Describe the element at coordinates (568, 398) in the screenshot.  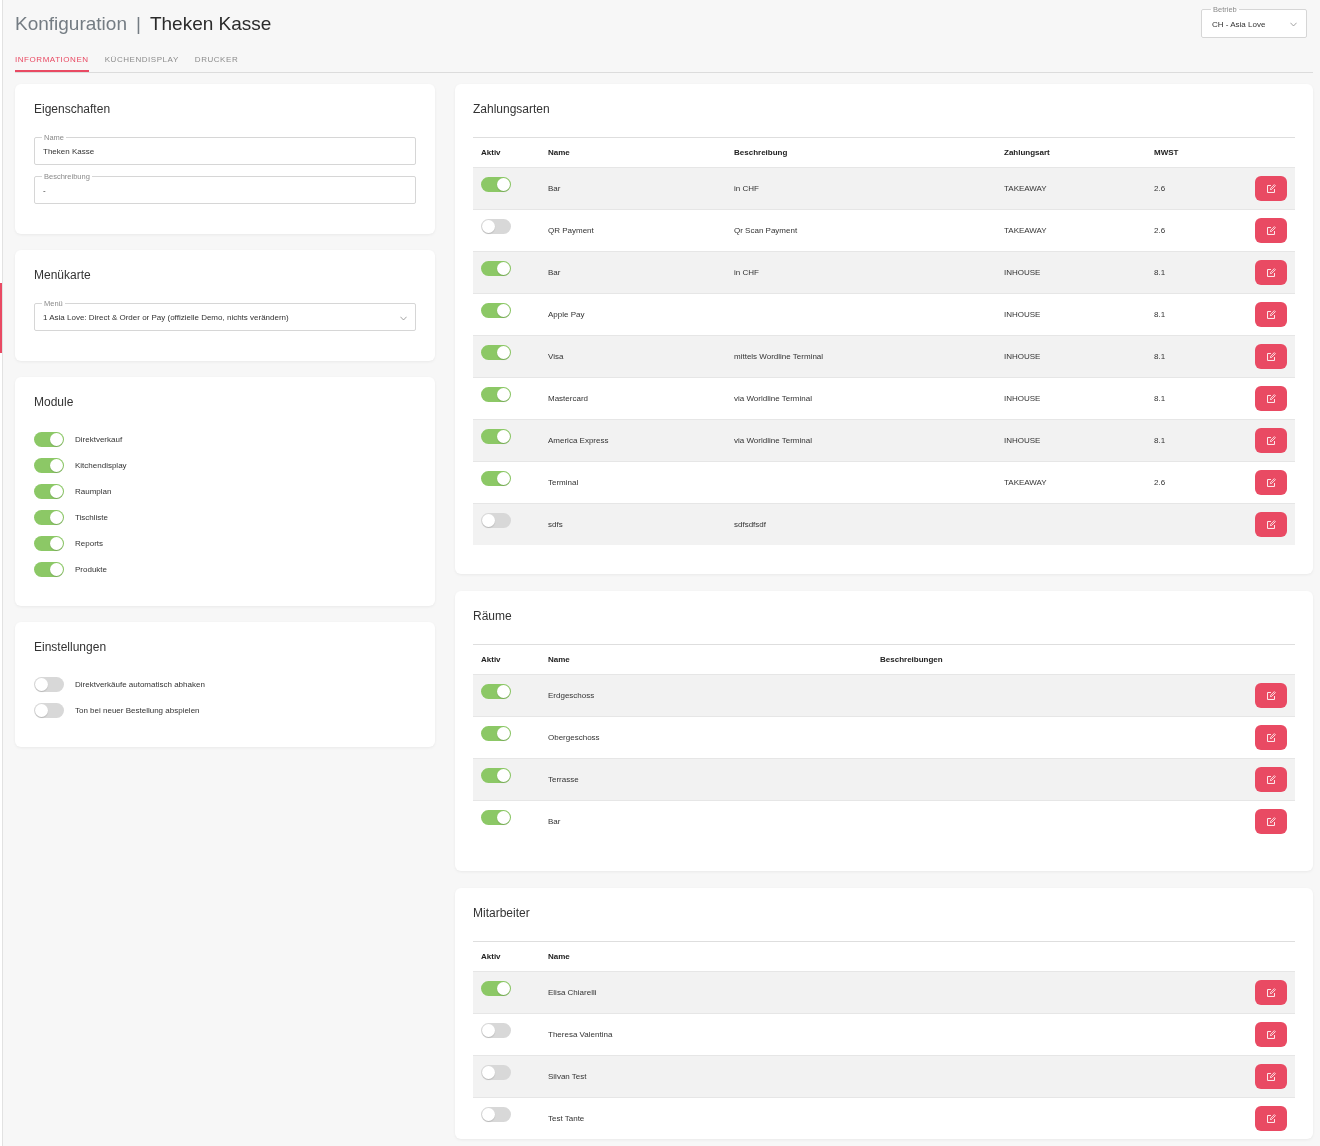
I see `table-cell: Mastercard` at that location.